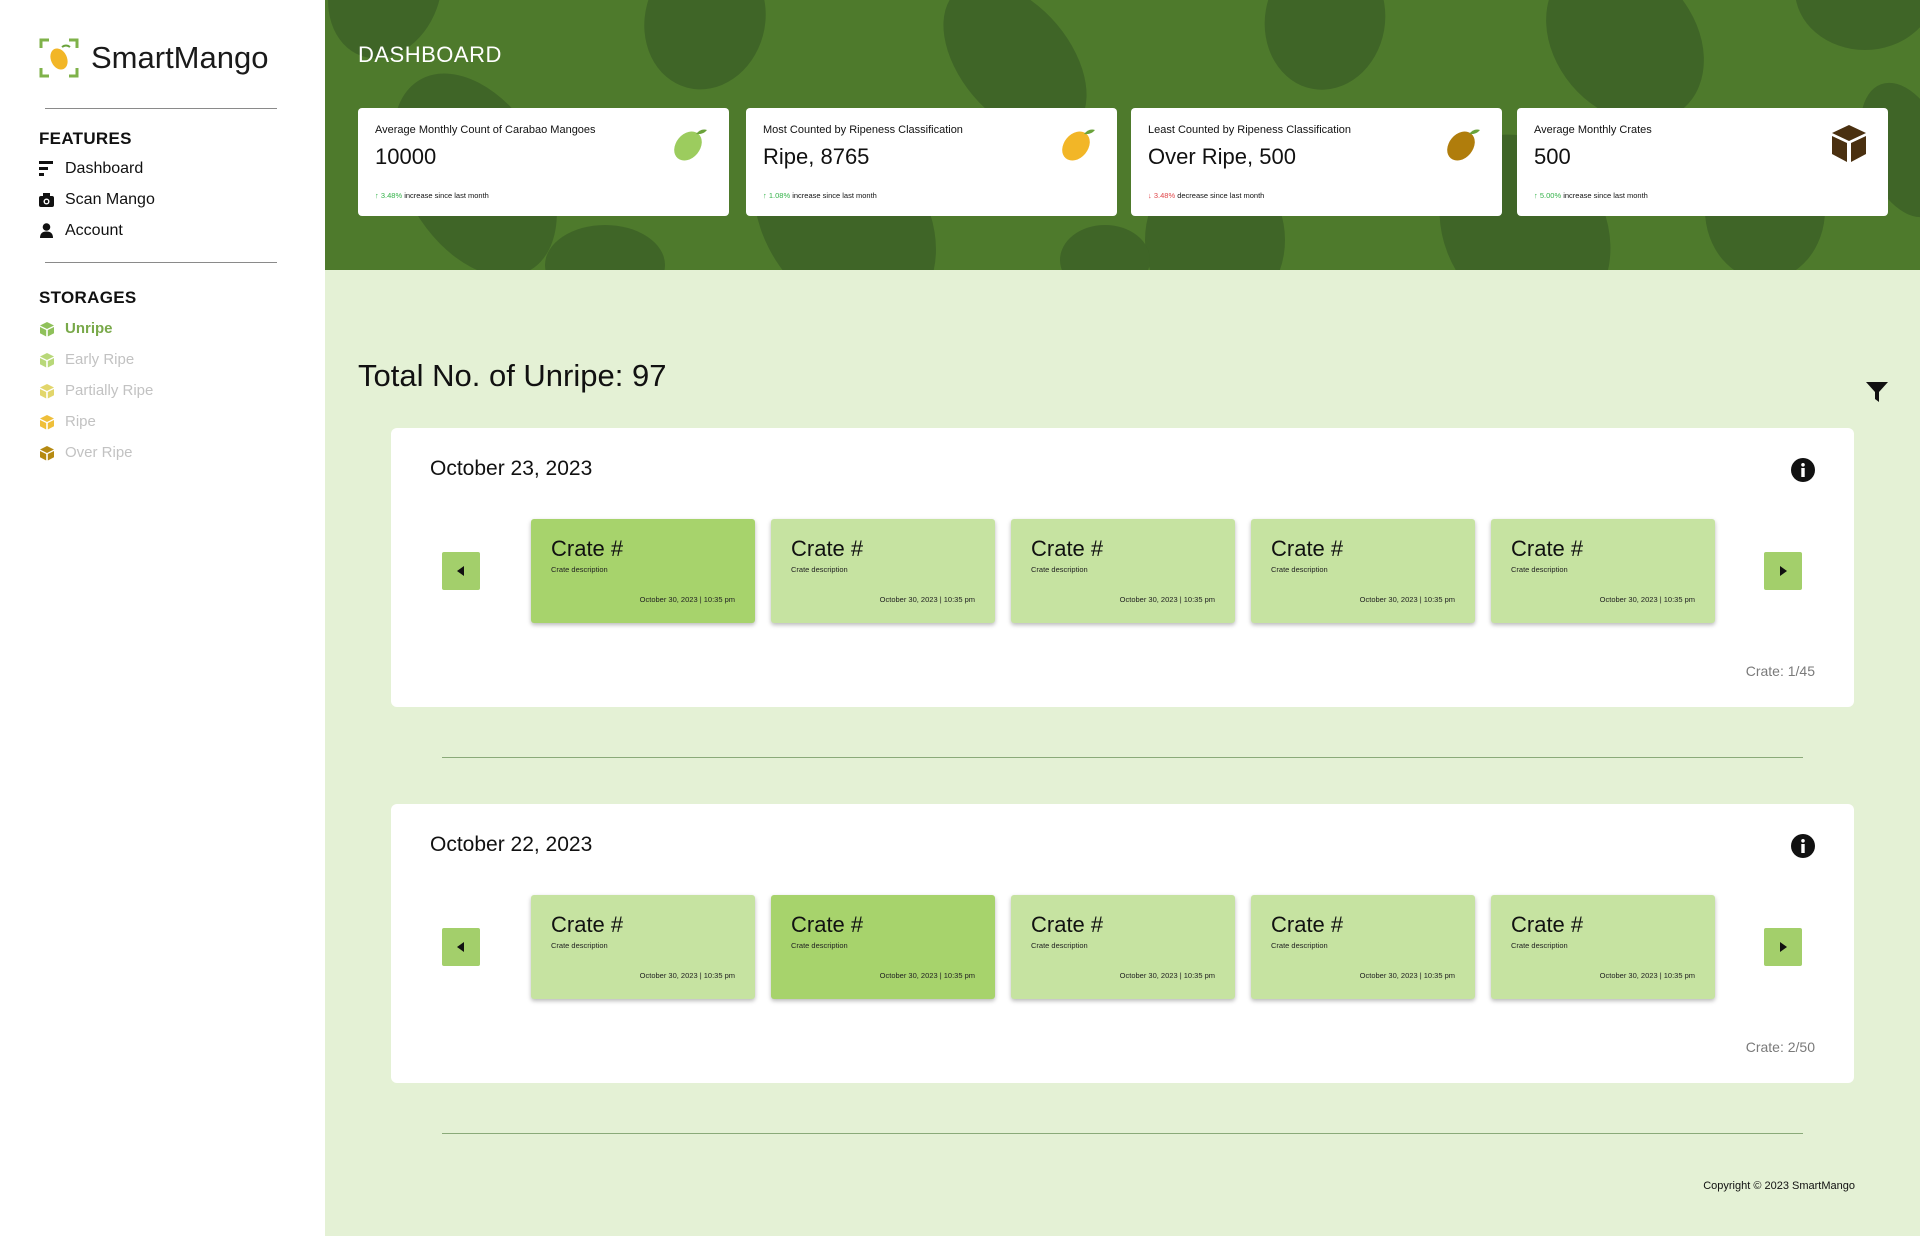  Describe the element at coordinates (1780, 1047) in the screenshot. I see `crate-count: Crate: 2/50` at that location.